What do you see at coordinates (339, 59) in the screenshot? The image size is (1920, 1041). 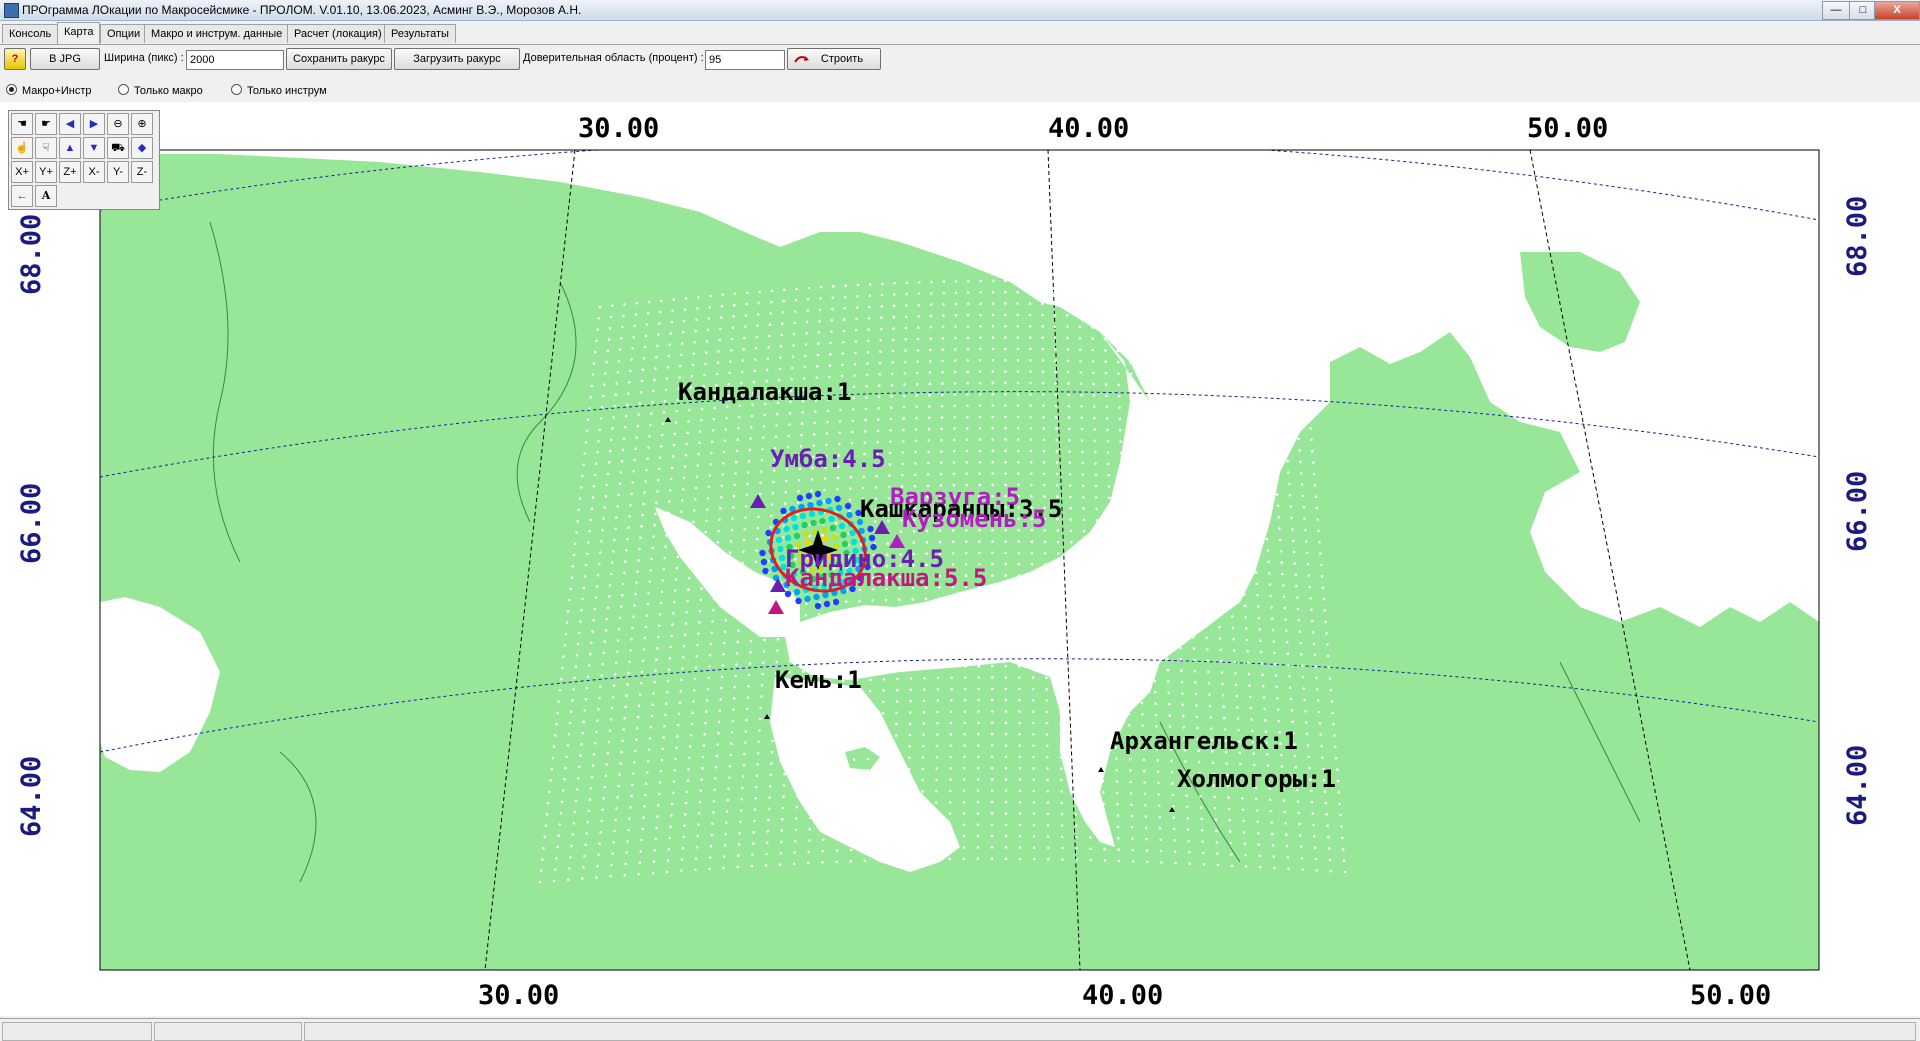 I see `save-view-button: Сохранить ракурс` at bounding box center [339, 59].